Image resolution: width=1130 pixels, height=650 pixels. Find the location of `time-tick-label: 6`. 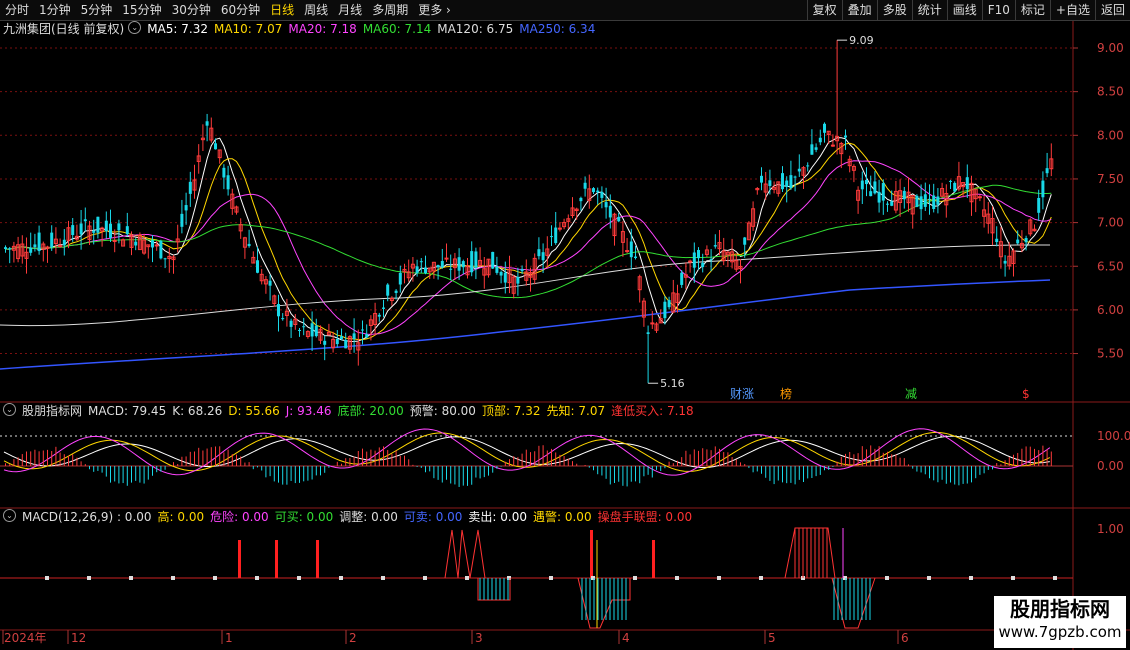

time-tick-label: 6 is located at coordinates (905, 638).